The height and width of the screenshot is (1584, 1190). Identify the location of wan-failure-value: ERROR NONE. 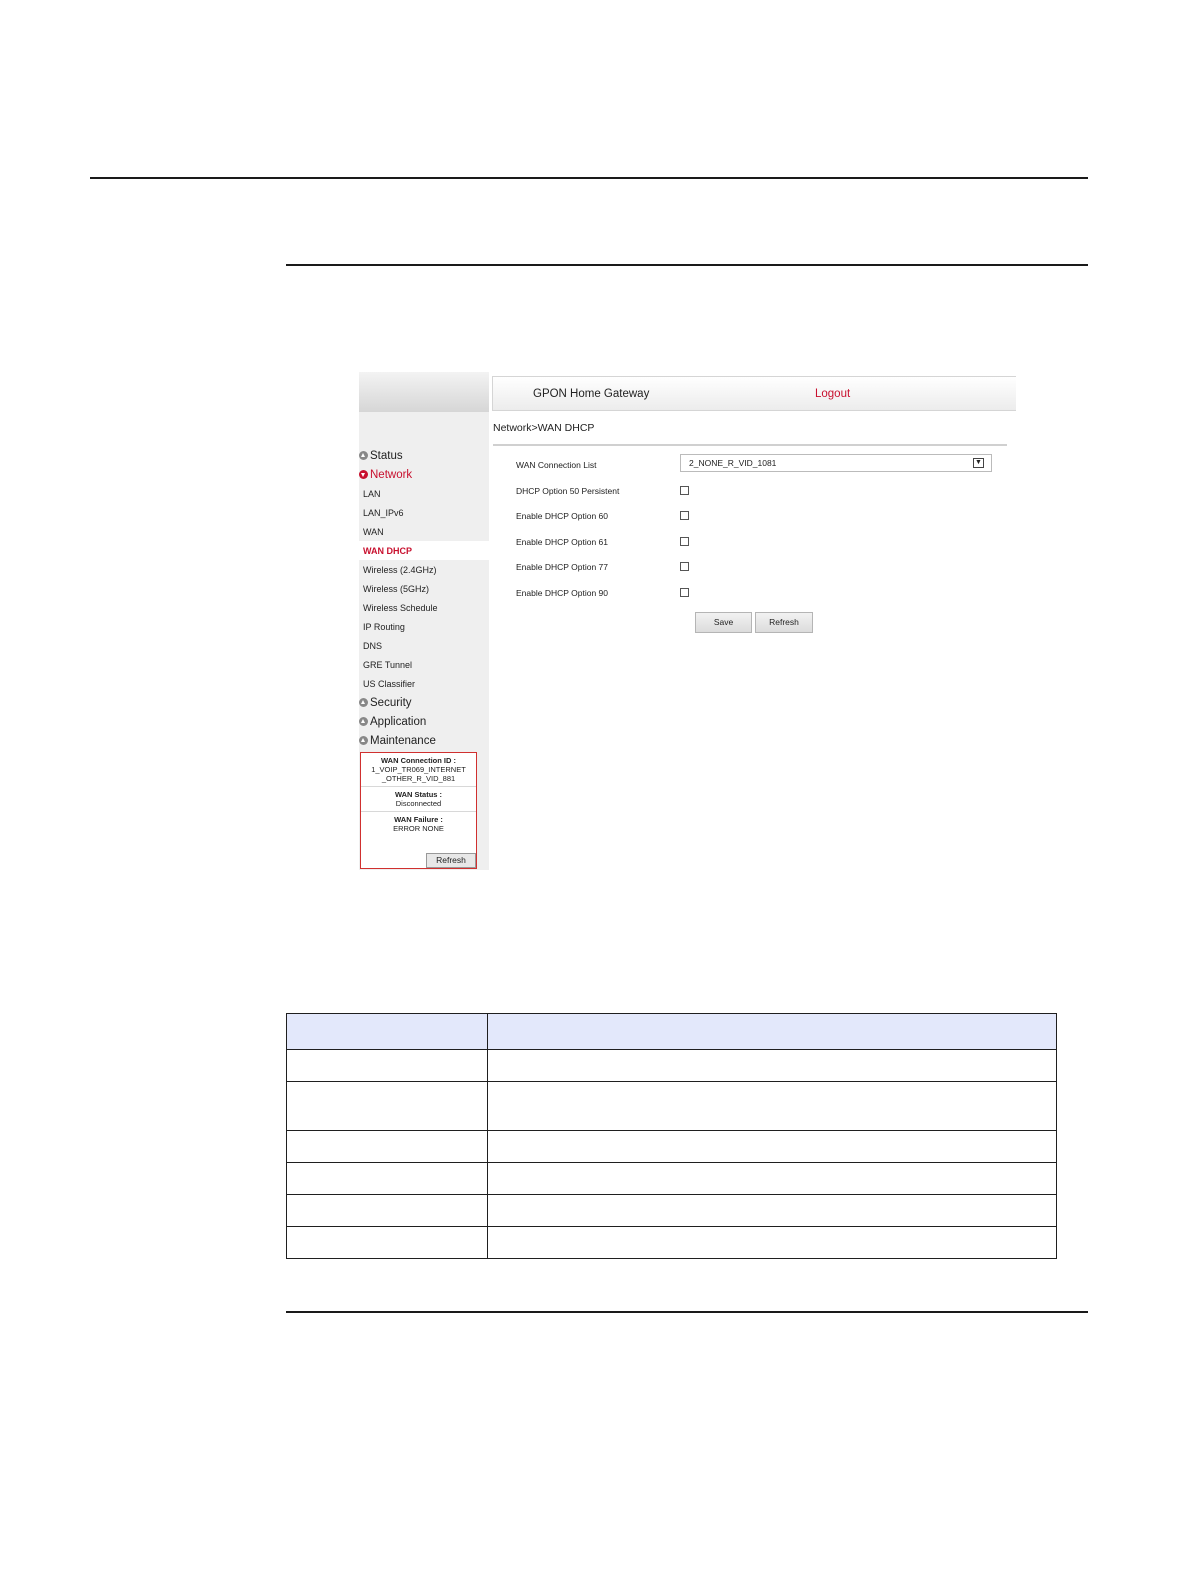
(418, 828).